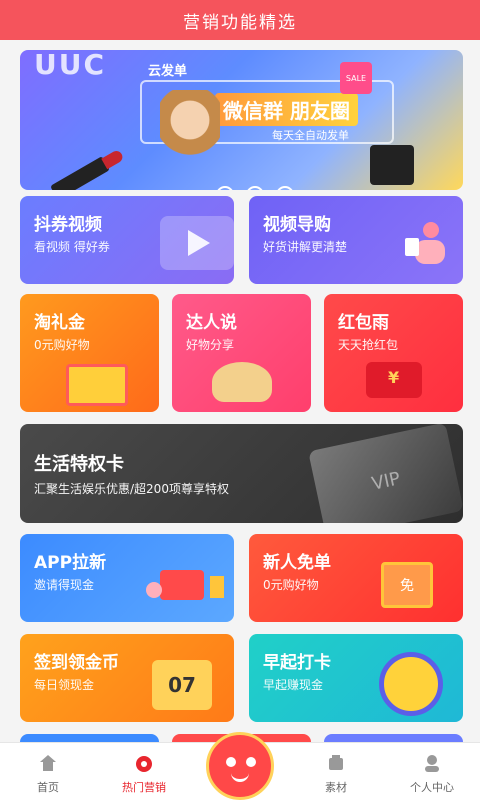 The width and height of the screenshot is (480, 801). Describe the element at coordinates (297, 563) in the screenshot. I see `card-title: 新人免单` at that location.